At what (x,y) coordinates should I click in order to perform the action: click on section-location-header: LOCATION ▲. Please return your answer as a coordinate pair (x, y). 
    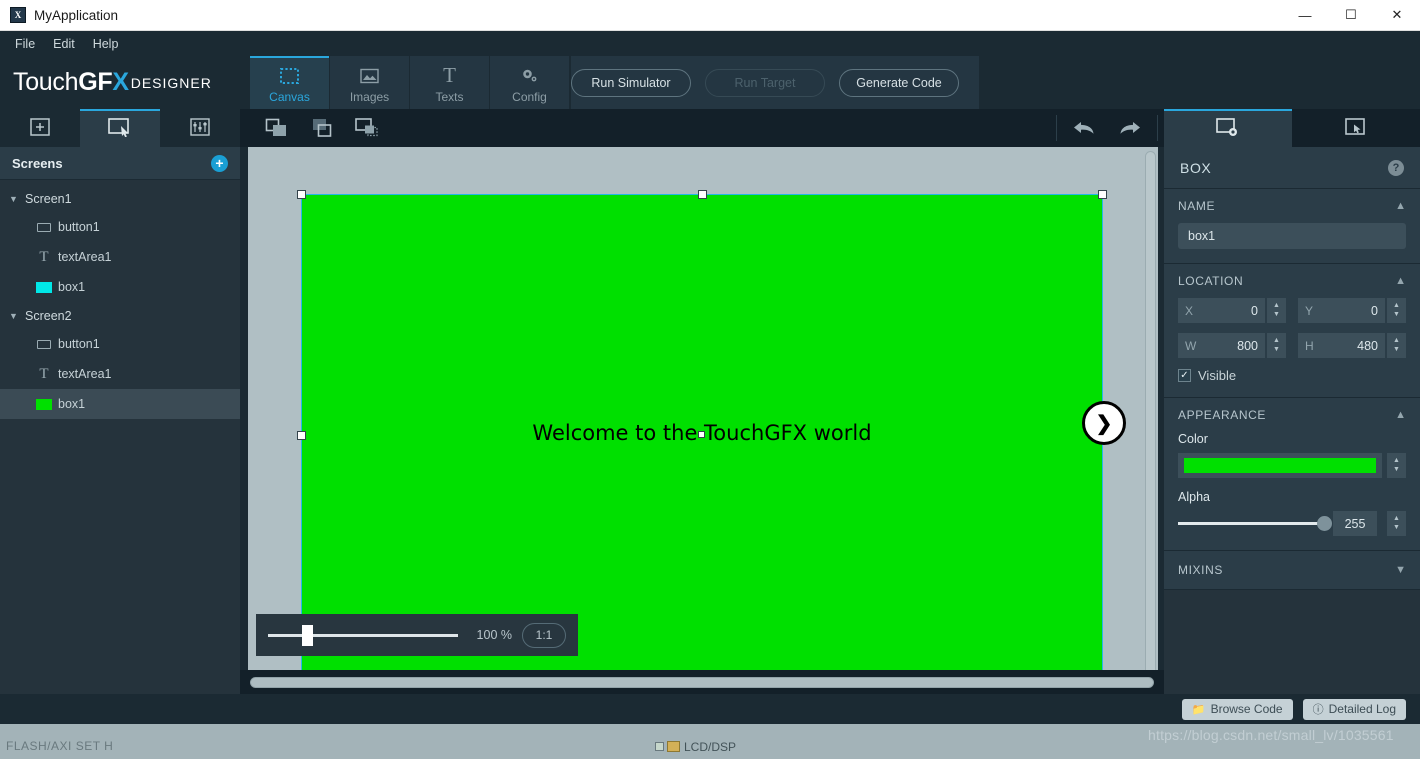
    Looking at the image, I should click on (1292, 281).